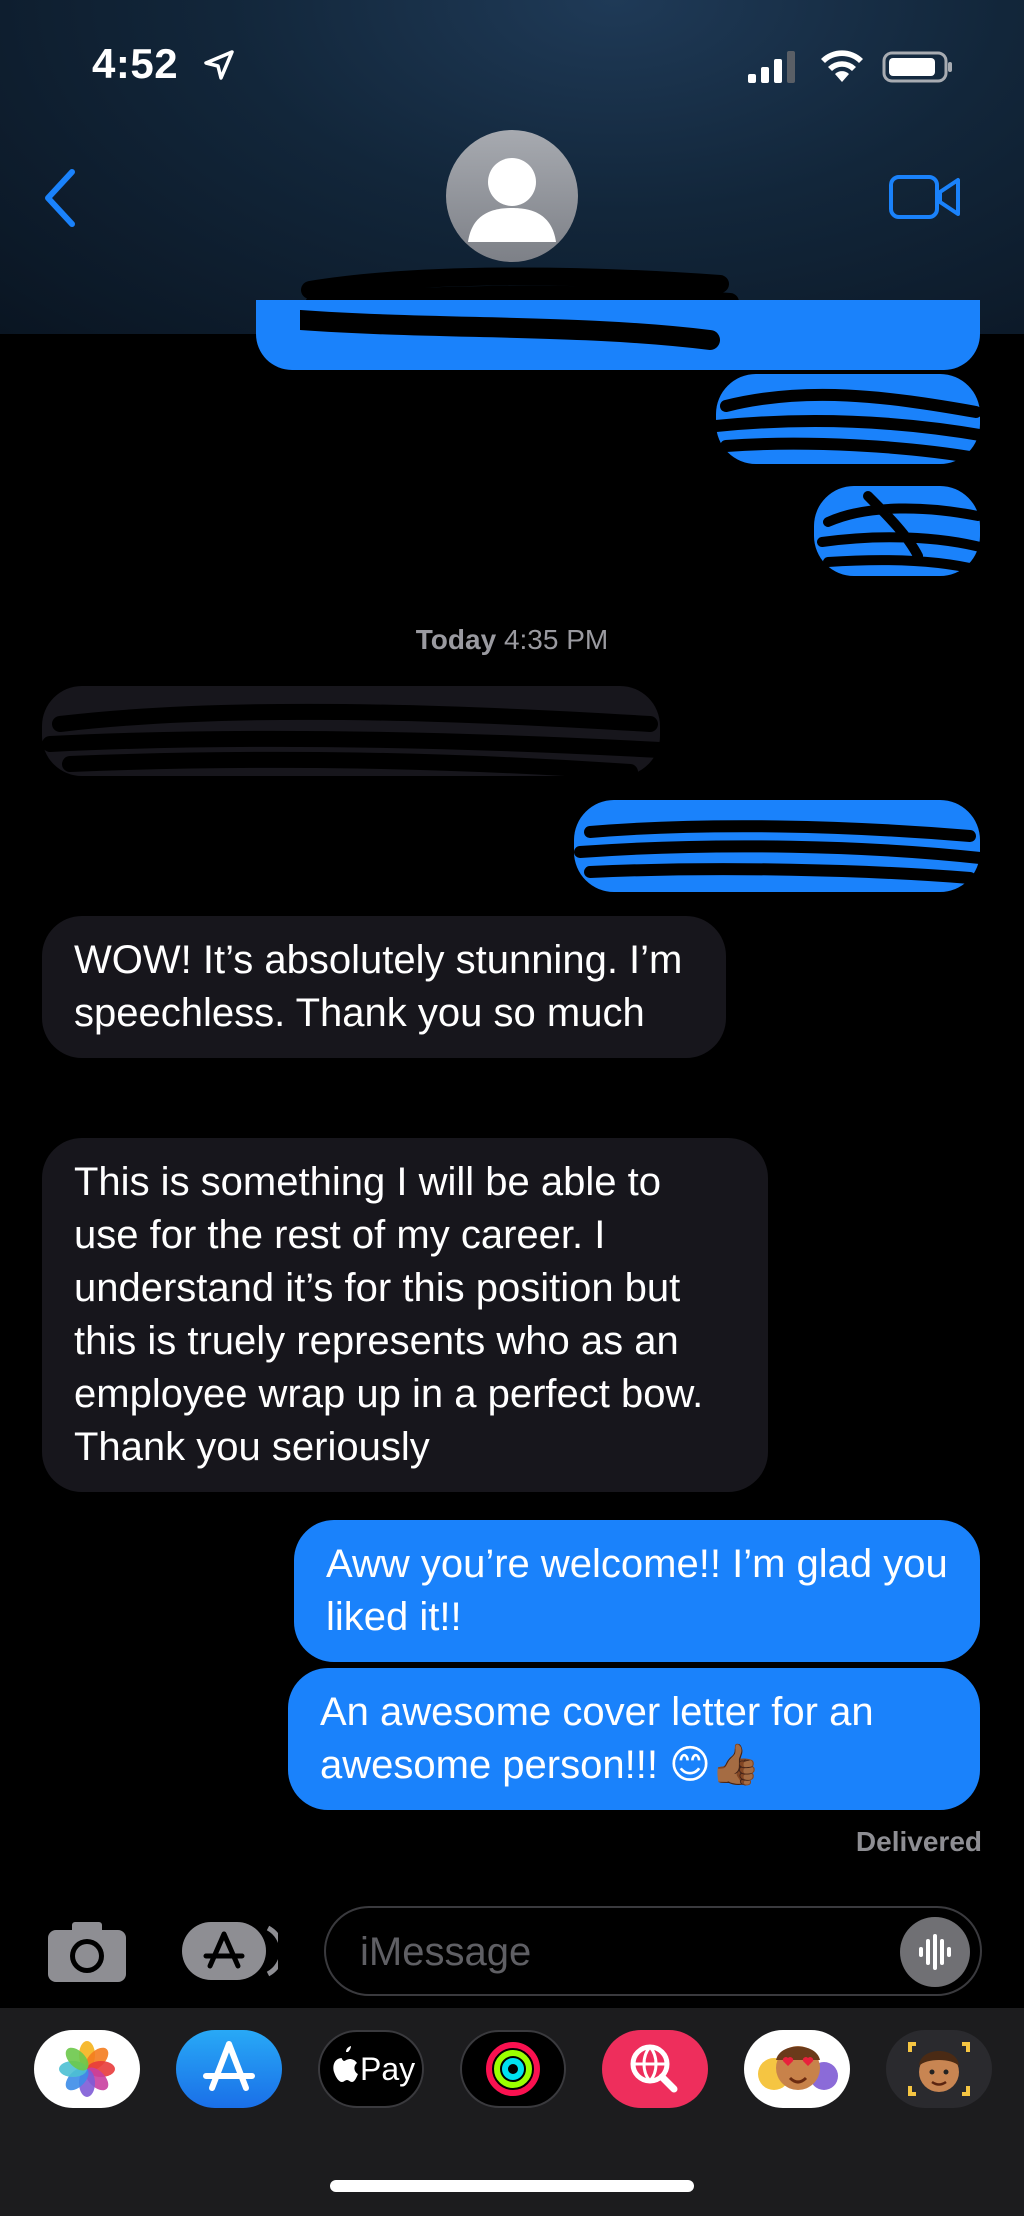  I want to click on delivery-status: Delivered, so click(918, 1841).